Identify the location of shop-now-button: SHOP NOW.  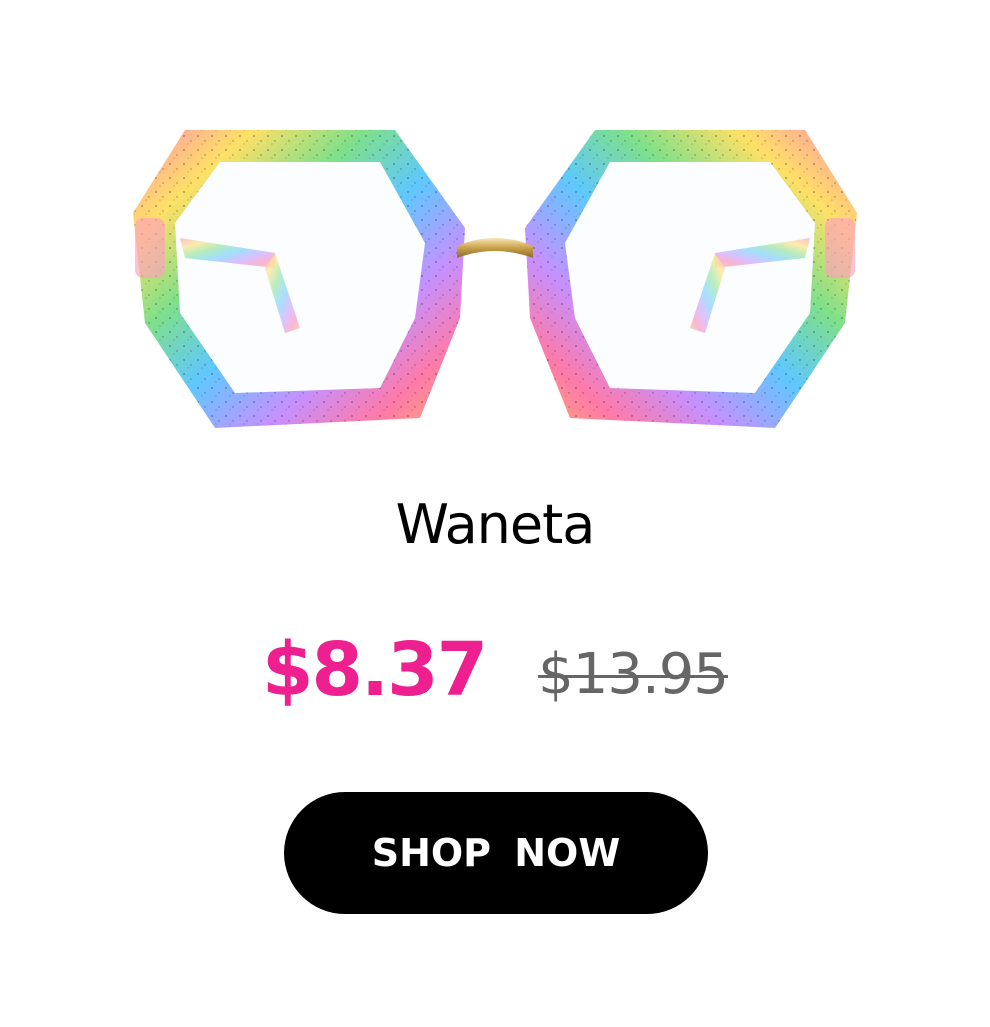
(496, 853).